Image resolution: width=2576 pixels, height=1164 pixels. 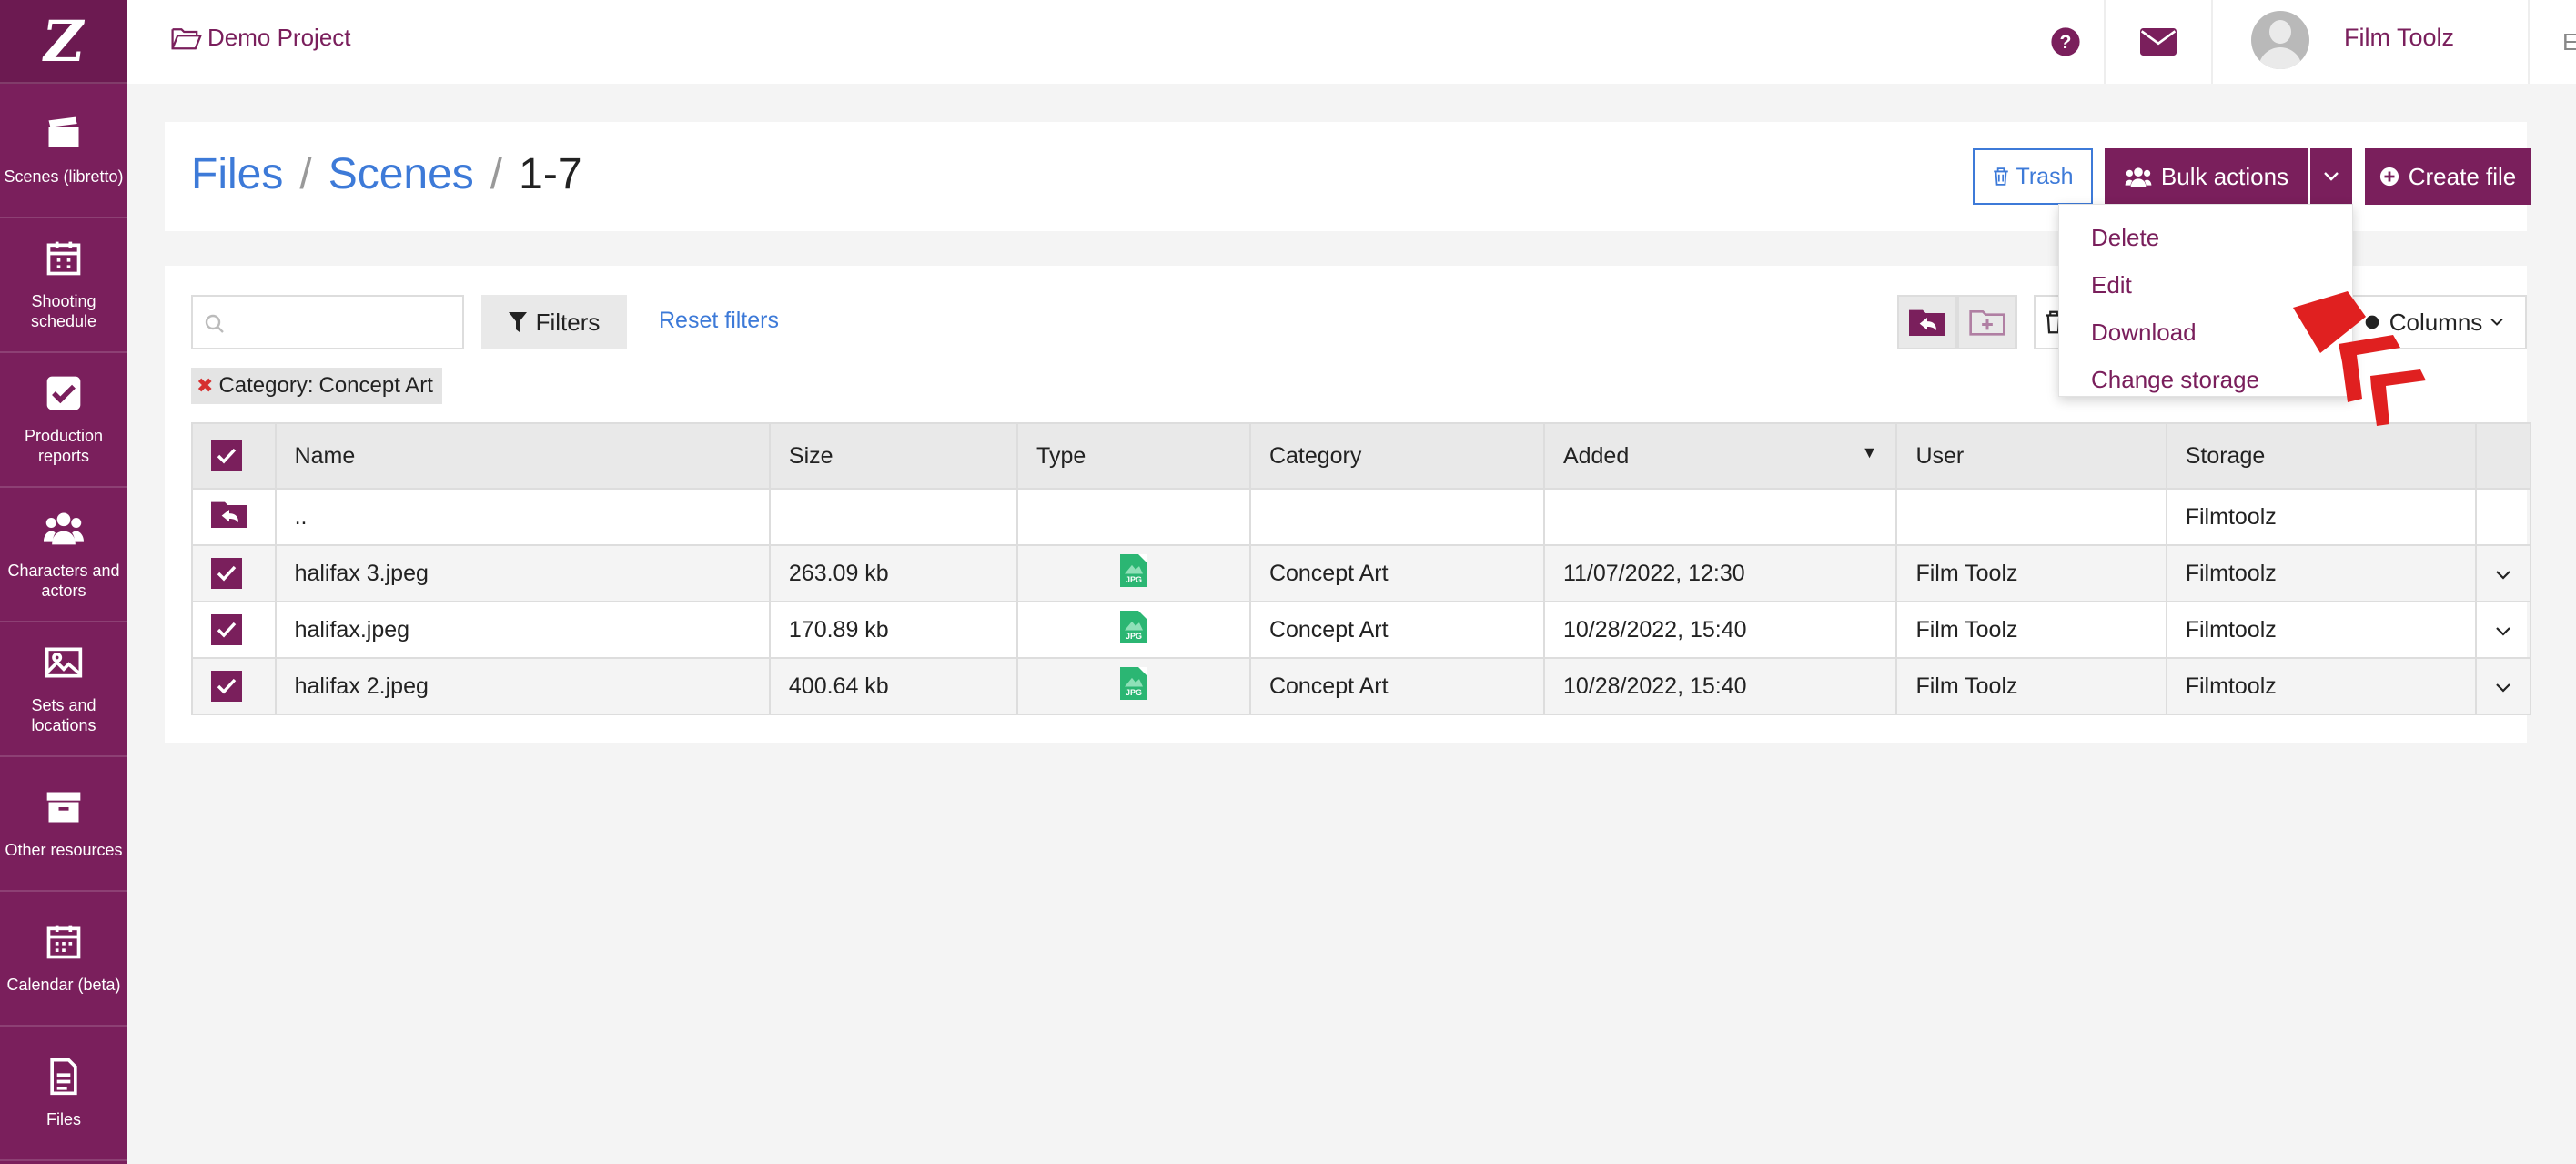 I want to click on column-header-user: User, so click(x=2031, y=456).